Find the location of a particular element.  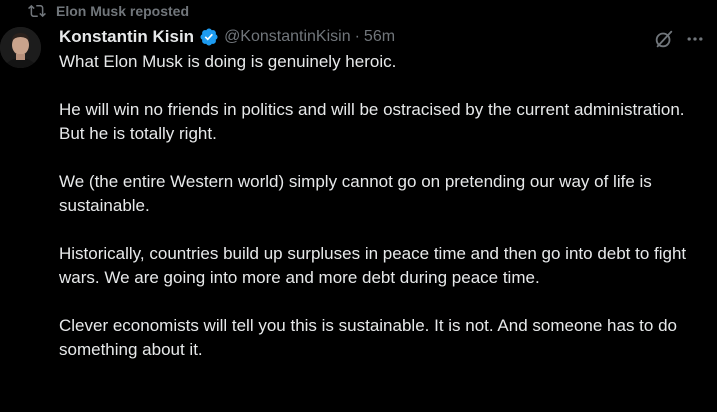

avatar is located at coordinates (20, 47).